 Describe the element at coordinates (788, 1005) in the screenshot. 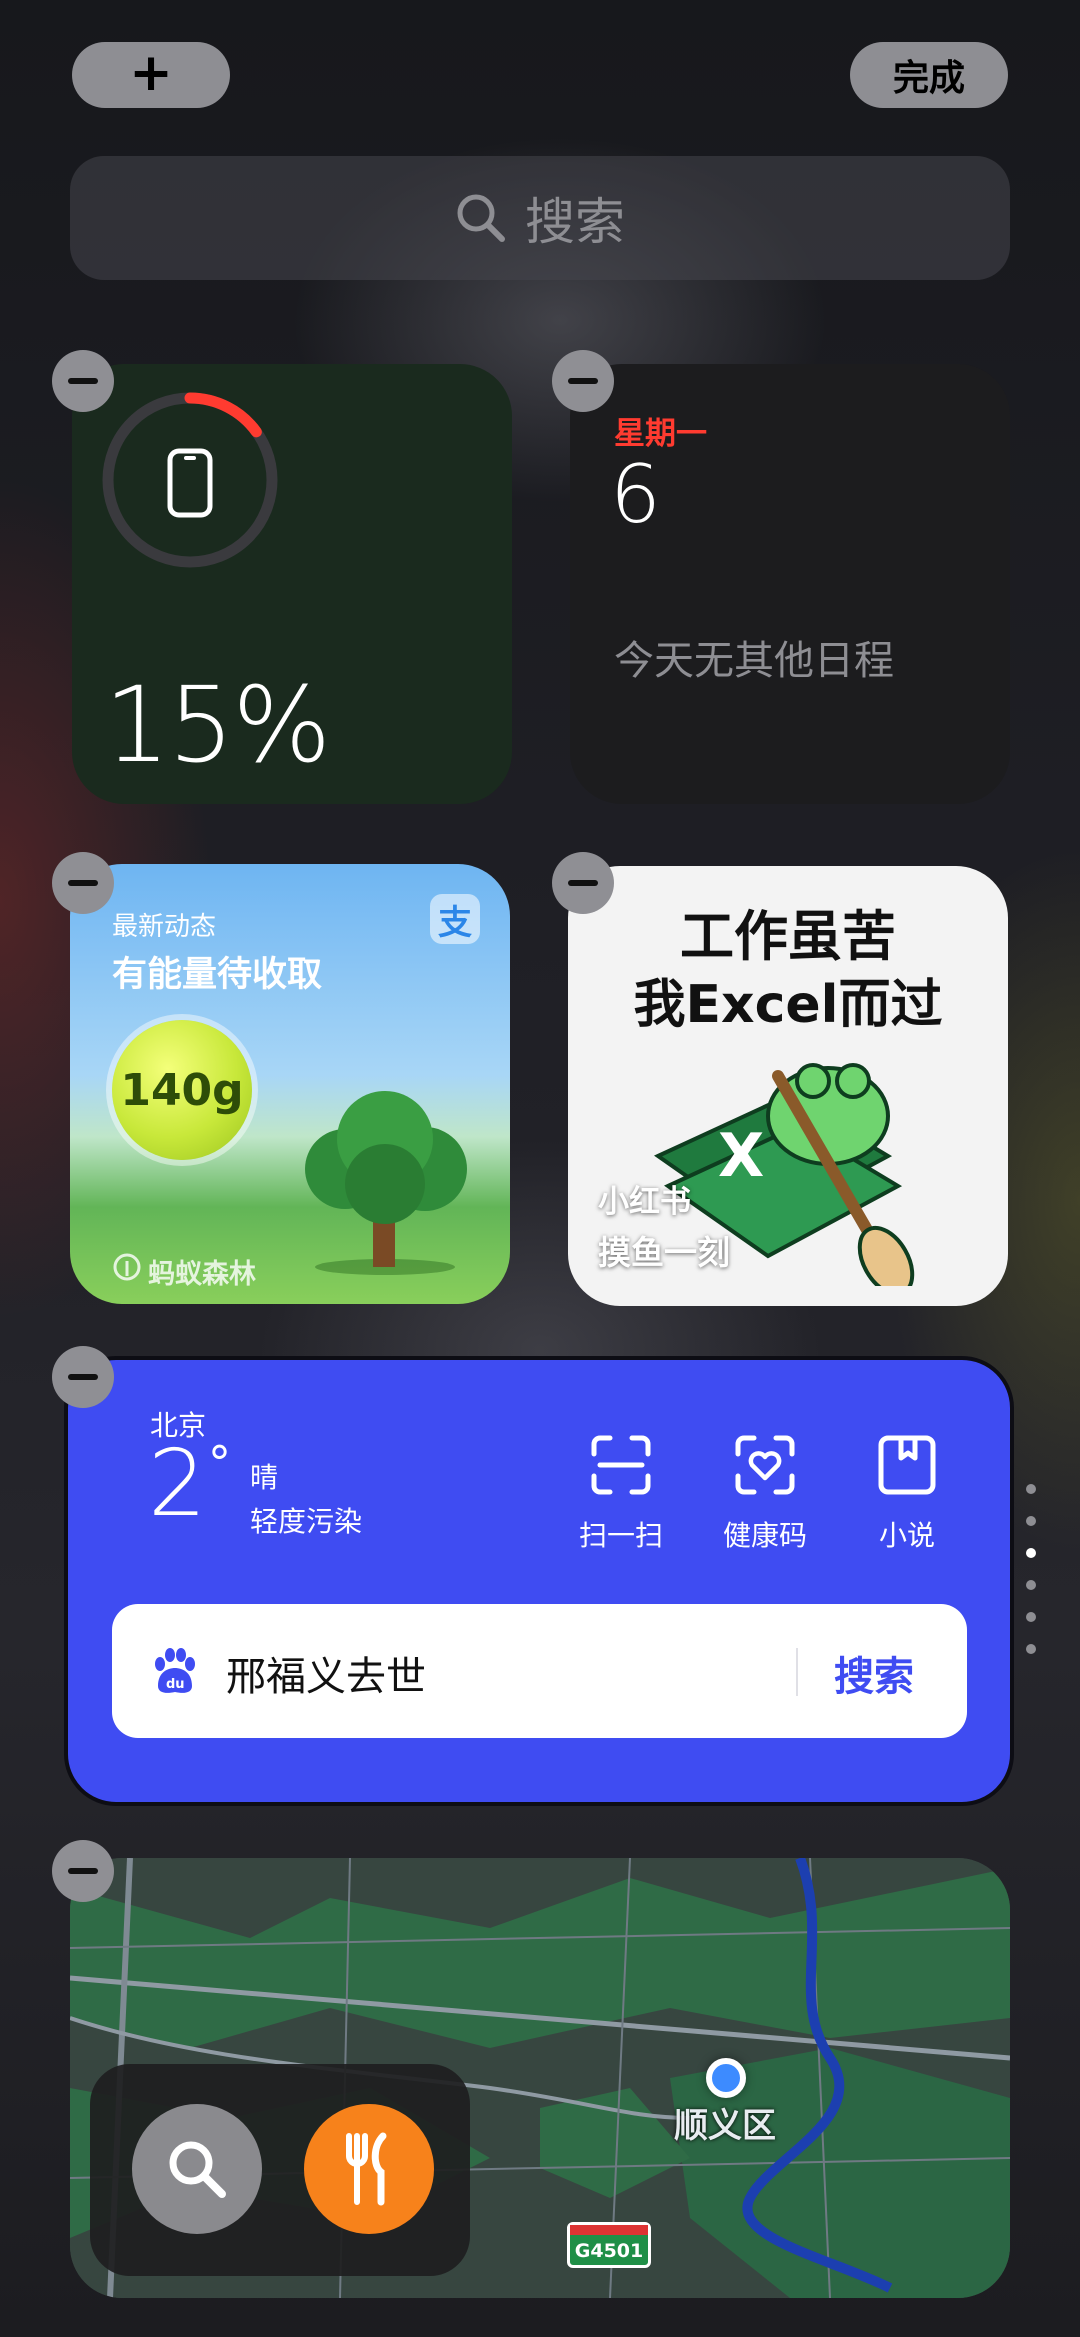

I see `xhs-headline-2: 我Excel而过` at that location.